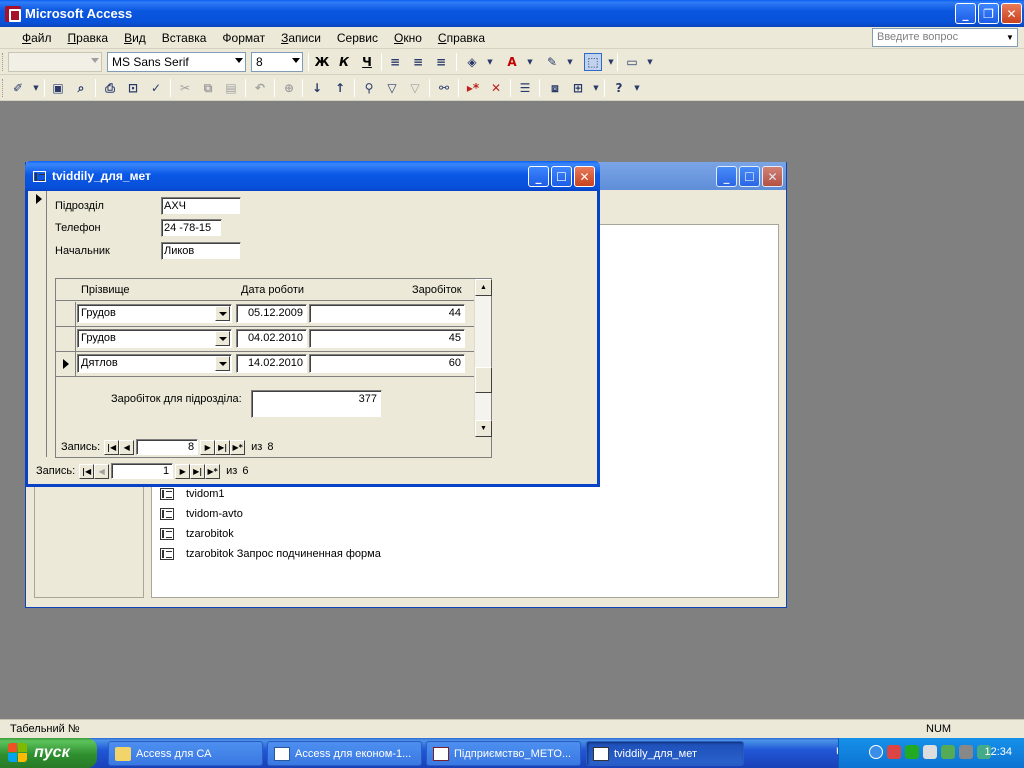 The height and width of the screenshot is (768, 1024). Describe the element at coordinates (156, 88) in the screenshot. I see `spelling-icon: ✓` at that location.